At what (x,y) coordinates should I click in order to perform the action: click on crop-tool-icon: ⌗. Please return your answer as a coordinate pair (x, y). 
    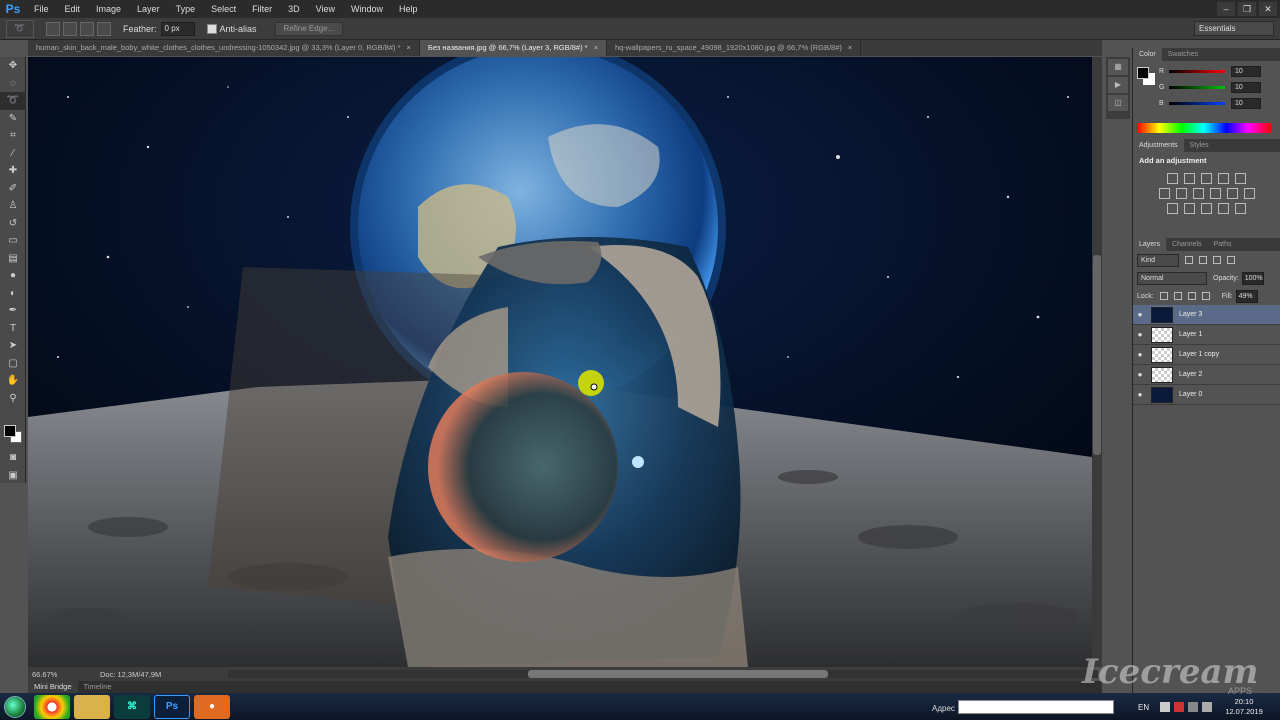
    Looking at the image, I should click on (13, 136).